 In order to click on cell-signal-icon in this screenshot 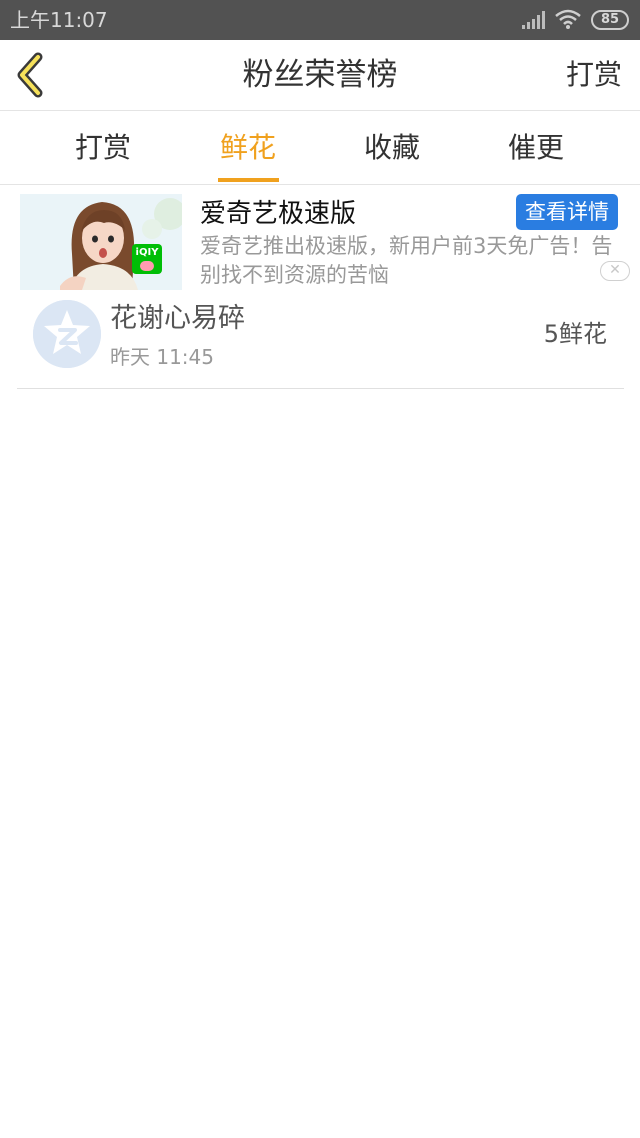, I will do `click(533, 20)`.